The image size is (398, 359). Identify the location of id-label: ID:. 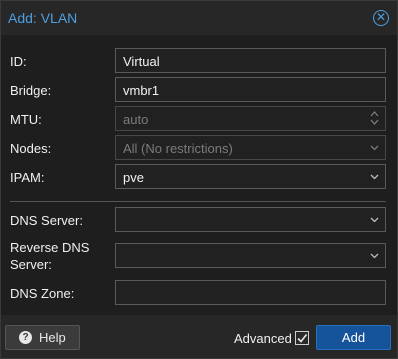
(18, 61).